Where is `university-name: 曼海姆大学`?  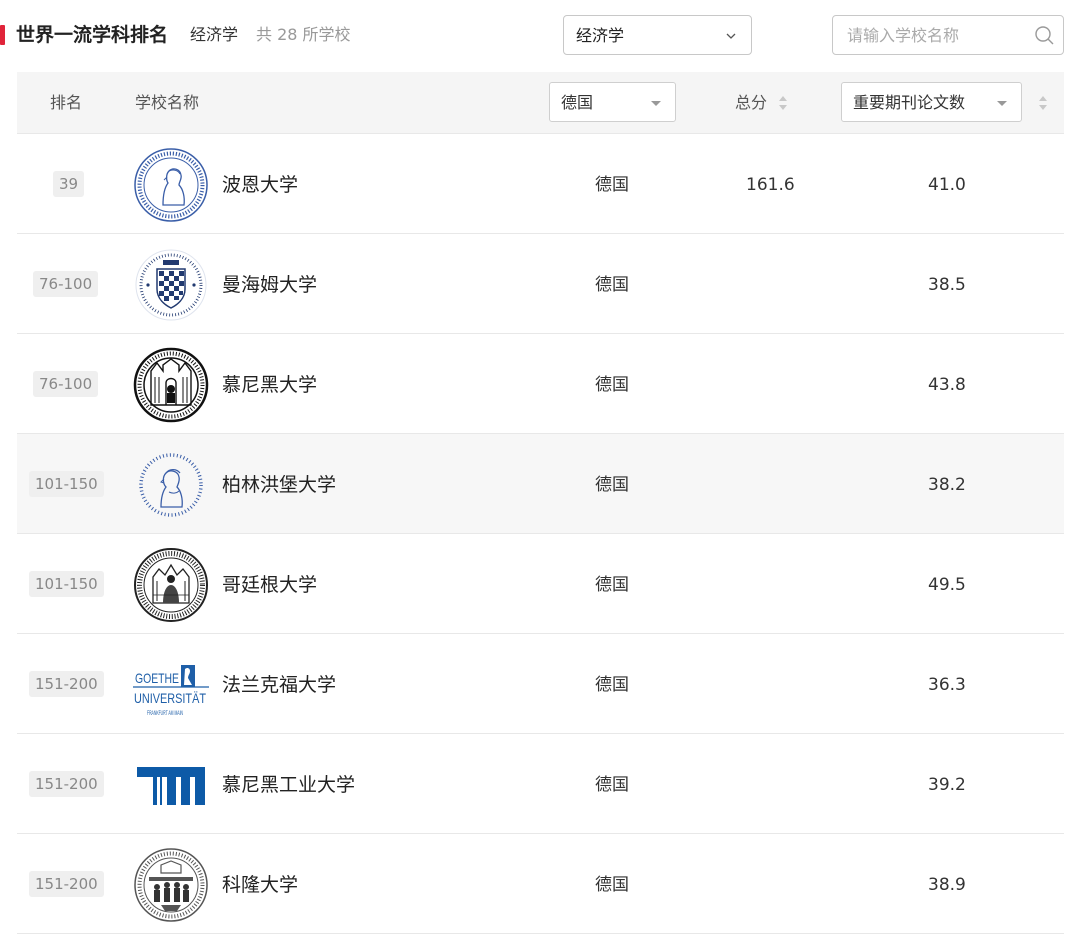 university-name: 曼海姆大学 is located at coordinates (269, 285).